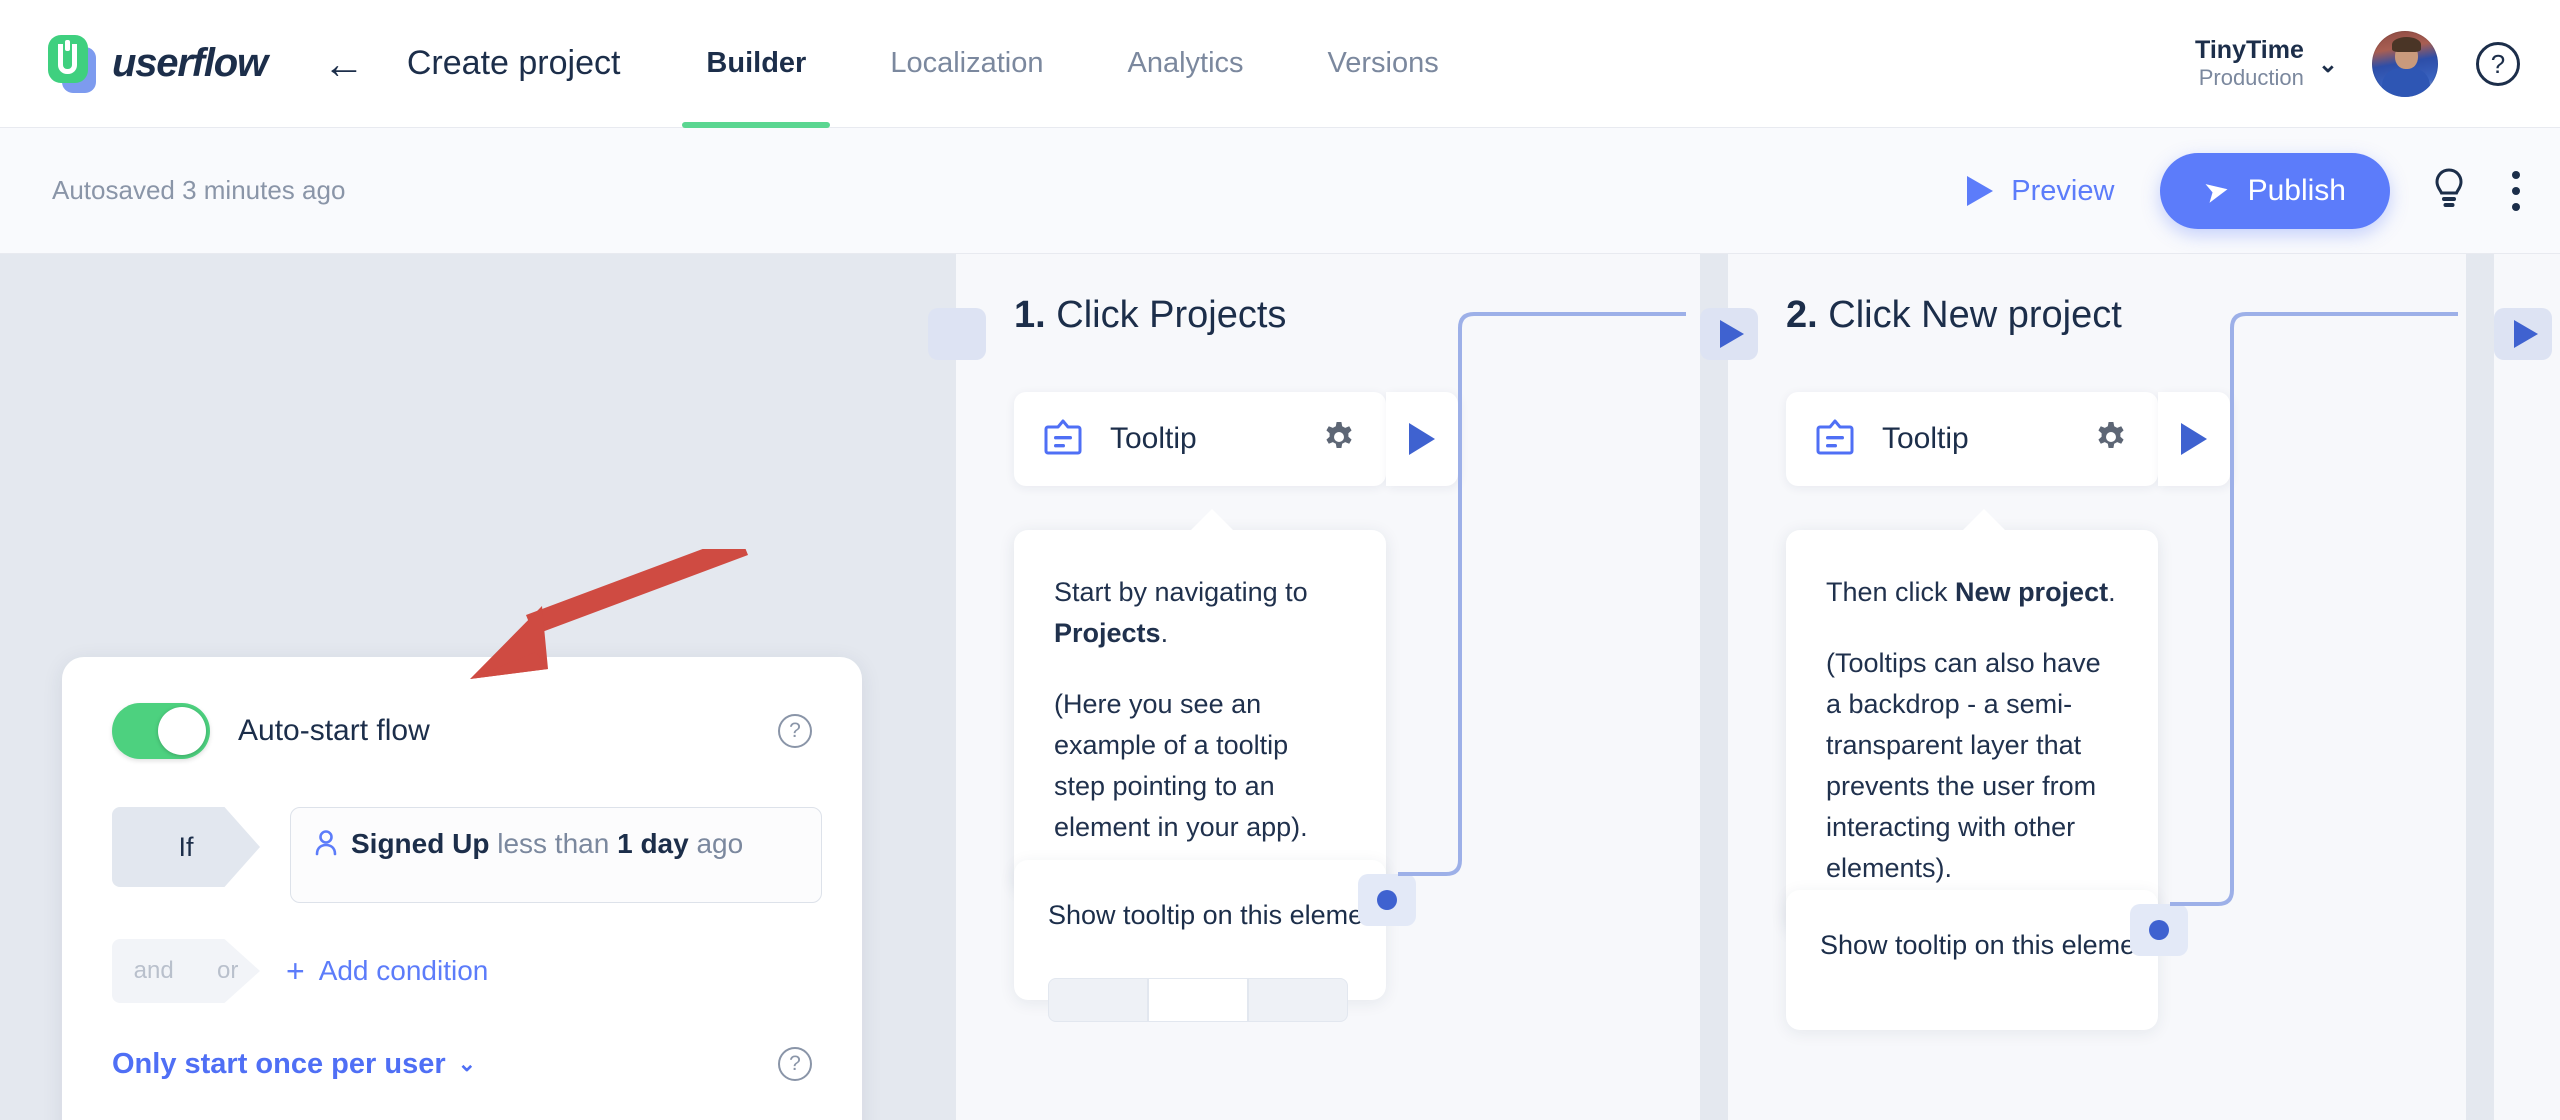 This screenshot has width=2560, height=1120. Describe the element at coordinates (1098, 1000) in the screenshot. I see `segment-left` at that location.